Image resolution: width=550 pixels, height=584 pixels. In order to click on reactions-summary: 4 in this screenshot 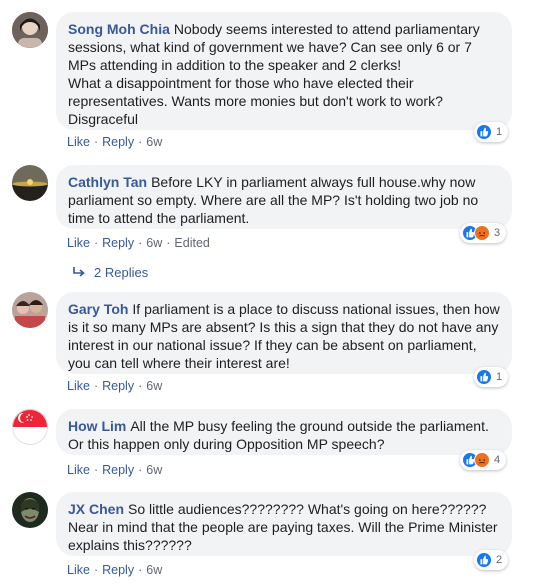, I will do `click(483, 460)`.